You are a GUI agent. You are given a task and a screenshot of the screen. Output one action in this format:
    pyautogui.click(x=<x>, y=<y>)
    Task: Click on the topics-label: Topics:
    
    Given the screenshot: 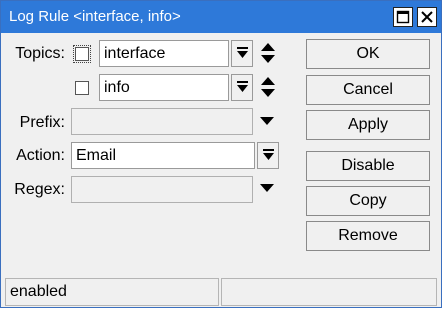 What is the action you would take?
    pyautogui.click(x=40, y=53)
    